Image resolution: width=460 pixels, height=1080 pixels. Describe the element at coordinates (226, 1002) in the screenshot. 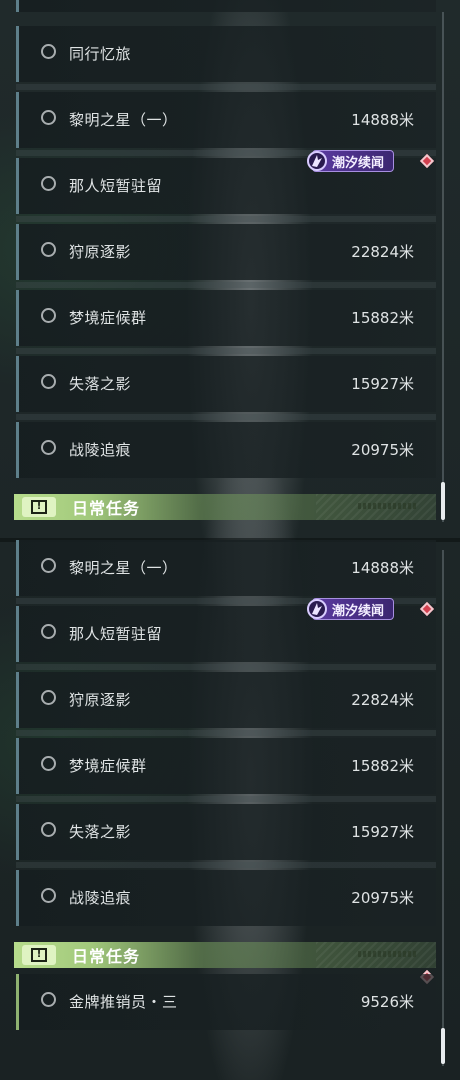

I see `daily-quest-row: 金牌推销员・三 9526米` at that location.